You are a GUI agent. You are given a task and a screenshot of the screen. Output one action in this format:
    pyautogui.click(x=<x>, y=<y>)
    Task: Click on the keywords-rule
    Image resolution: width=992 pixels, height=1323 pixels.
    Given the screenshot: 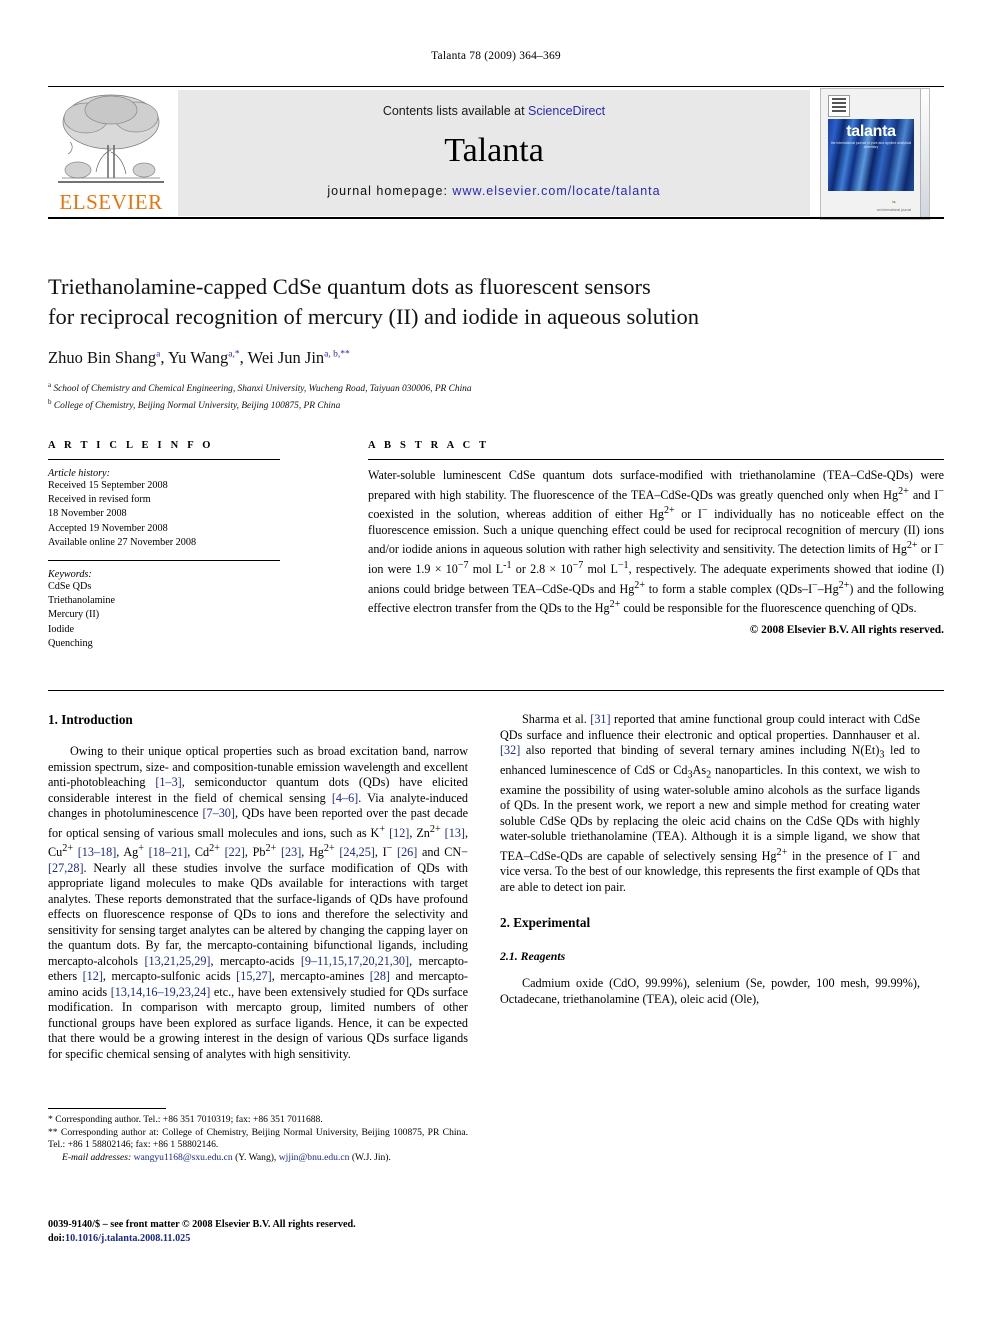 What is the action you would take?
    pyautogui.click(x=164, y=561)
    